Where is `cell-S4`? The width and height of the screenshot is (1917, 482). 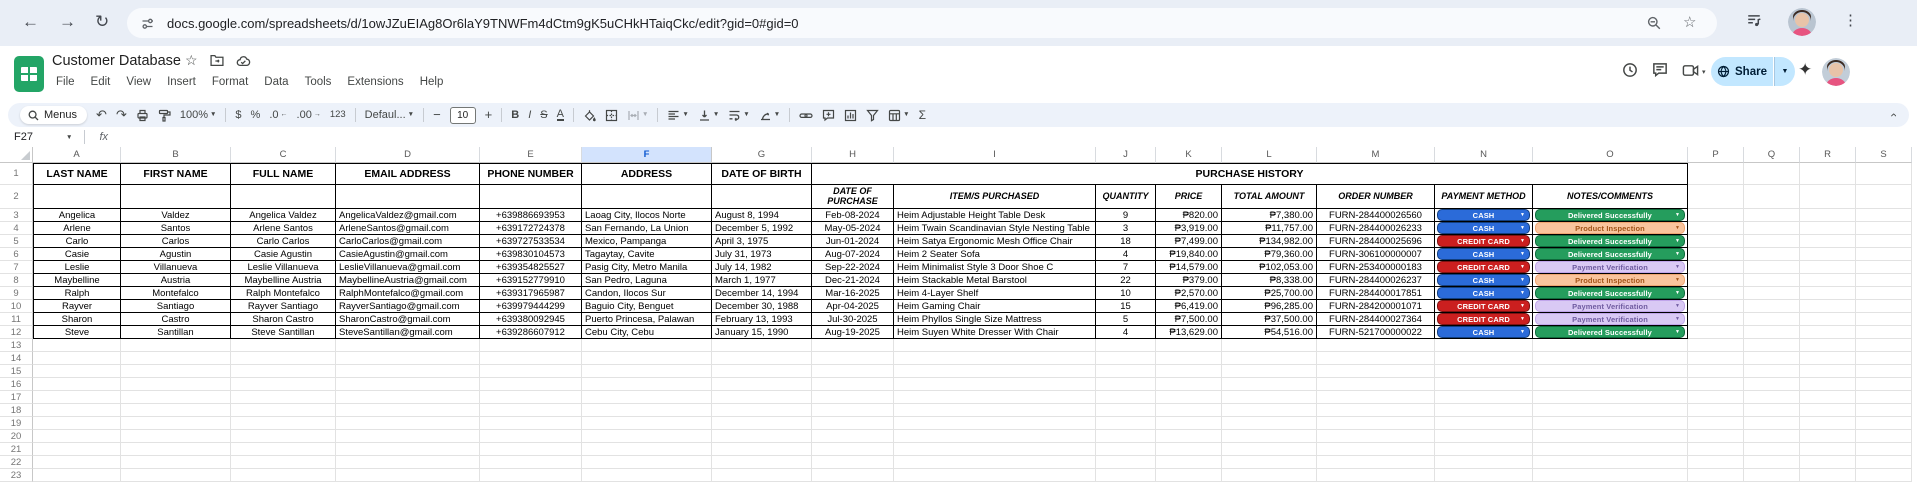
cell-S4 is located at coordinates (1884, 228).